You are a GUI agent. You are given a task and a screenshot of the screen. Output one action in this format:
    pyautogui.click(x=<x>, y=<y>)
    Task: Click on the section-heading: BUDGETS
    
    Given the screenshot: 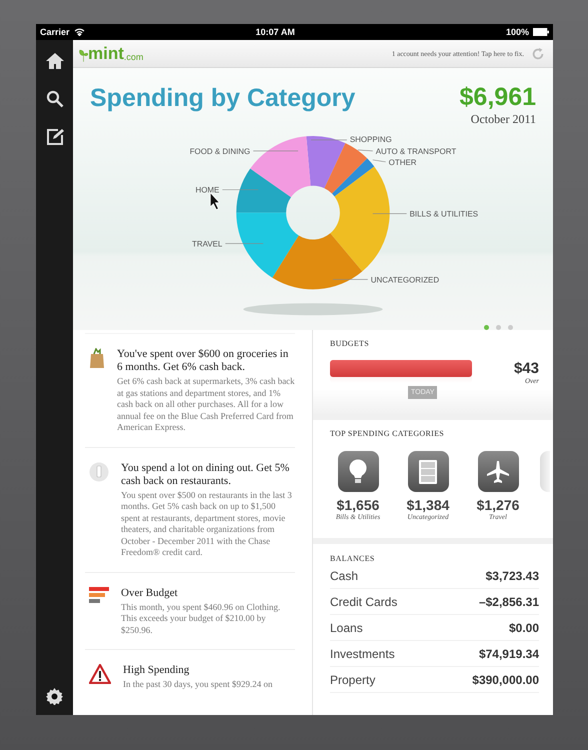 What is the action you would take?
    pyautogui.click(x=350, y=343)
    